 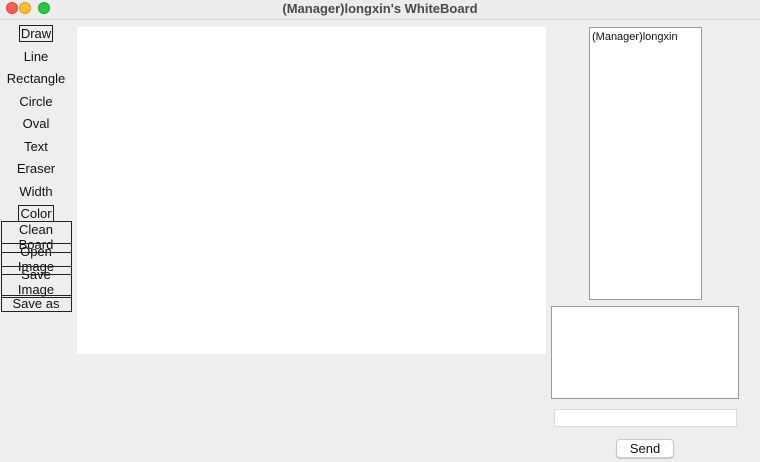 I want to click on save-as-button: Save as, so click(x=36, y=303).